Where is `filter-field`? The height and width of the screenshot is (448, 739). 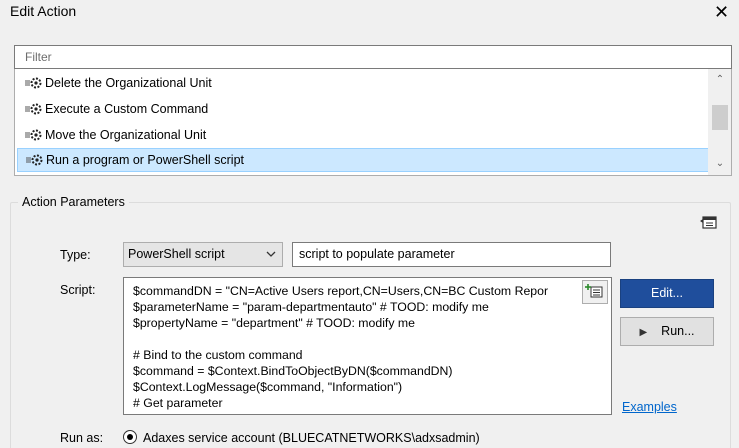
filter-field is located at coordinates (373, 57).